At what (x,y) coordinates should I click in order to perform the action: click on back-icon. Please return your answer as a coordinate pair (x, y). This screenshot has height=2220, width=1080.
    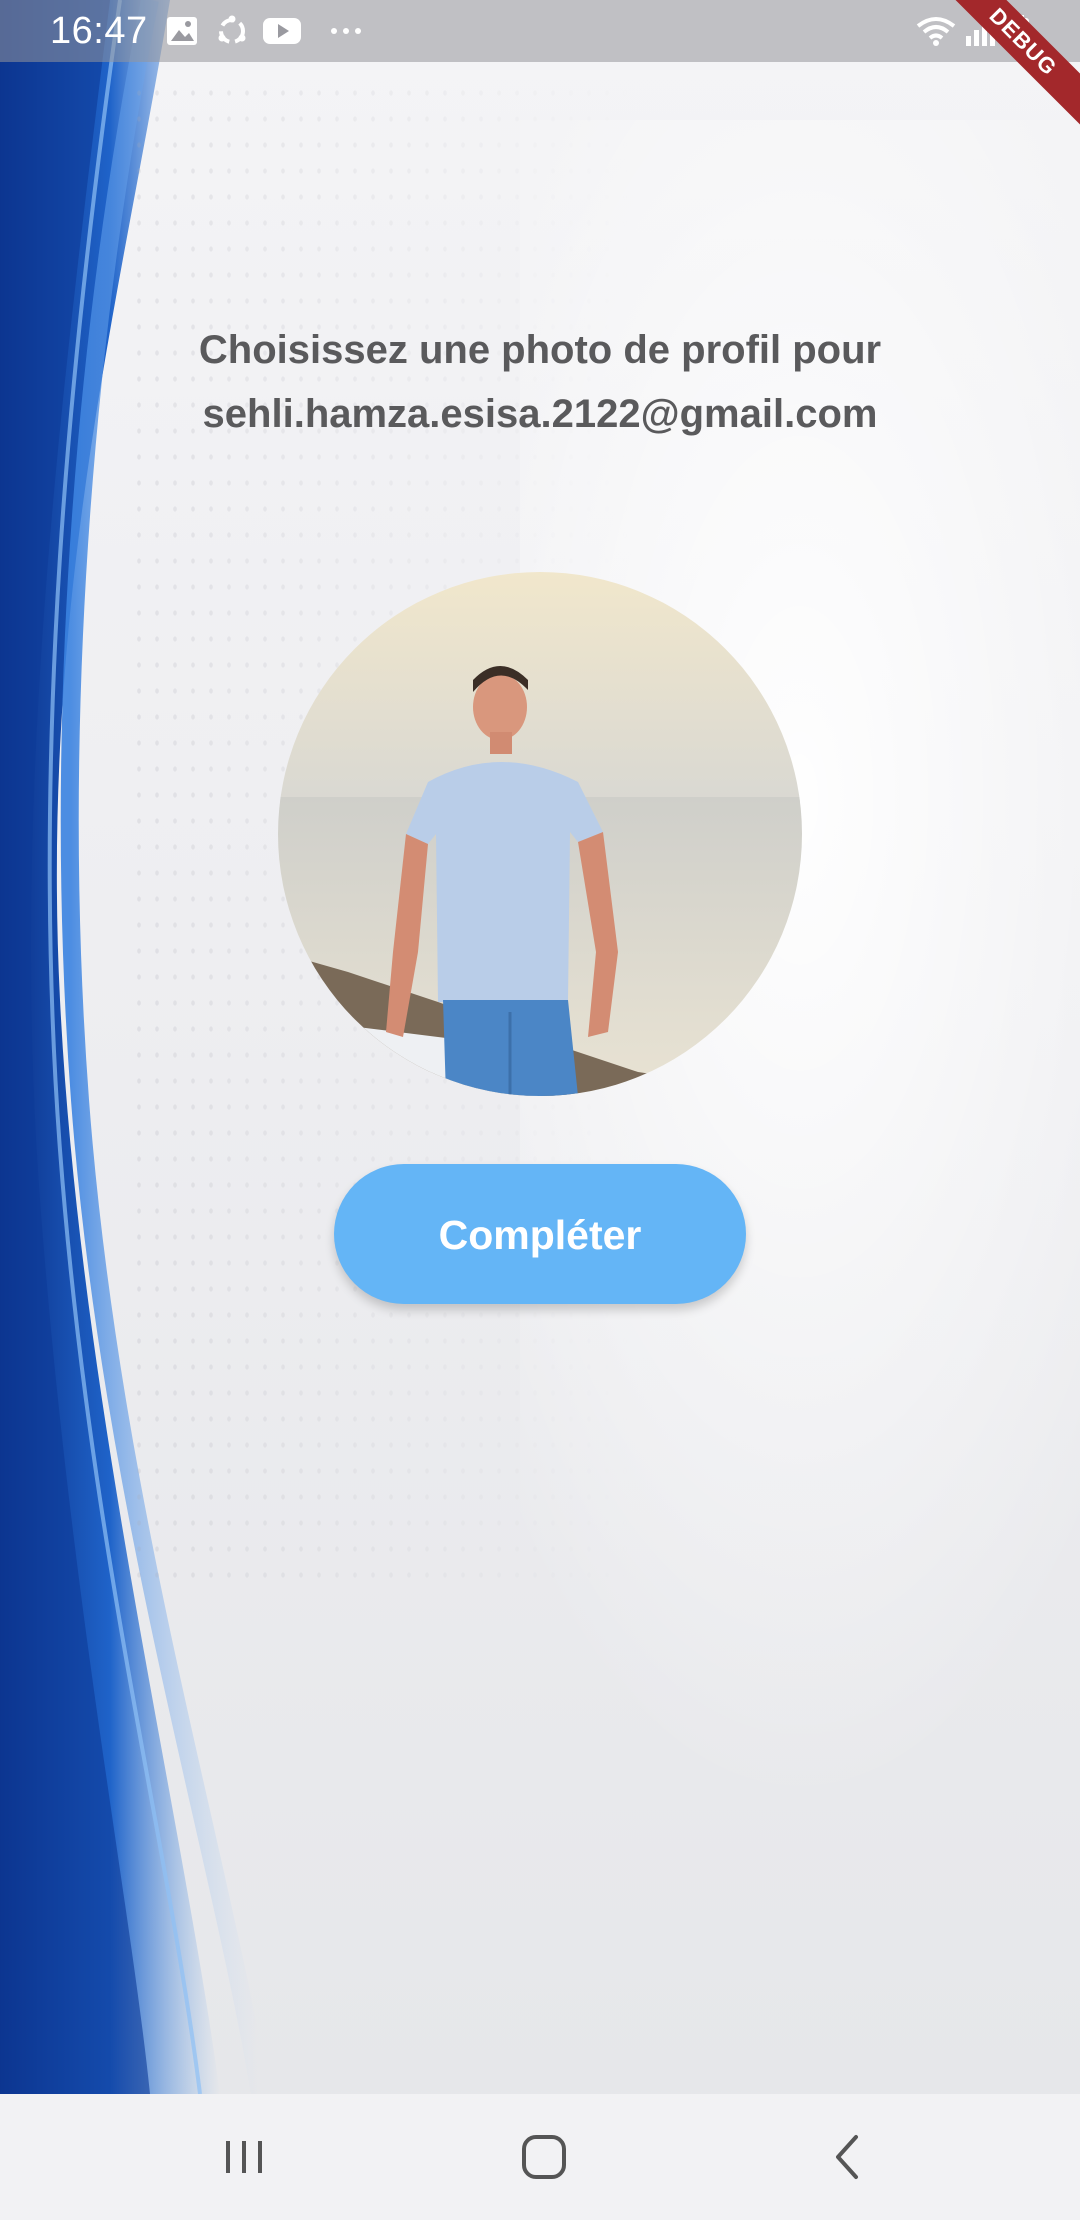
    Looking at the image, I should click on (848, 2157).